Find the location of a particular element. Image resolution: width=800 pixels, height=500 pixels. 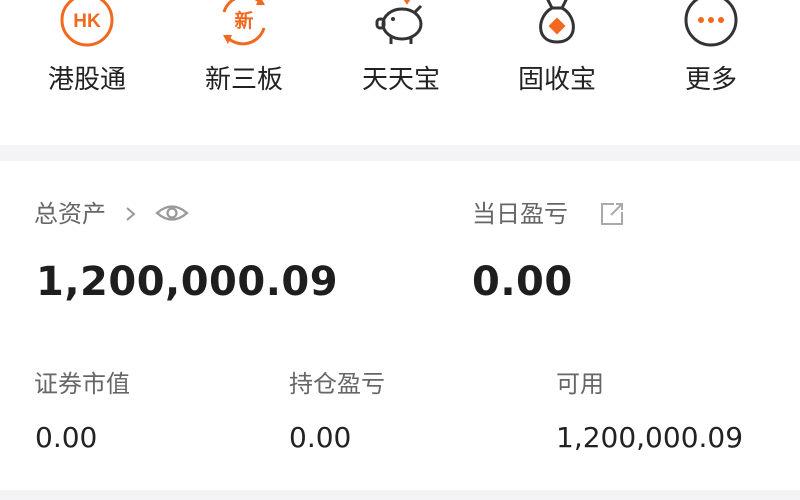

total-assets-value: 1,200,000.09 is located at coordinates (187, 282).